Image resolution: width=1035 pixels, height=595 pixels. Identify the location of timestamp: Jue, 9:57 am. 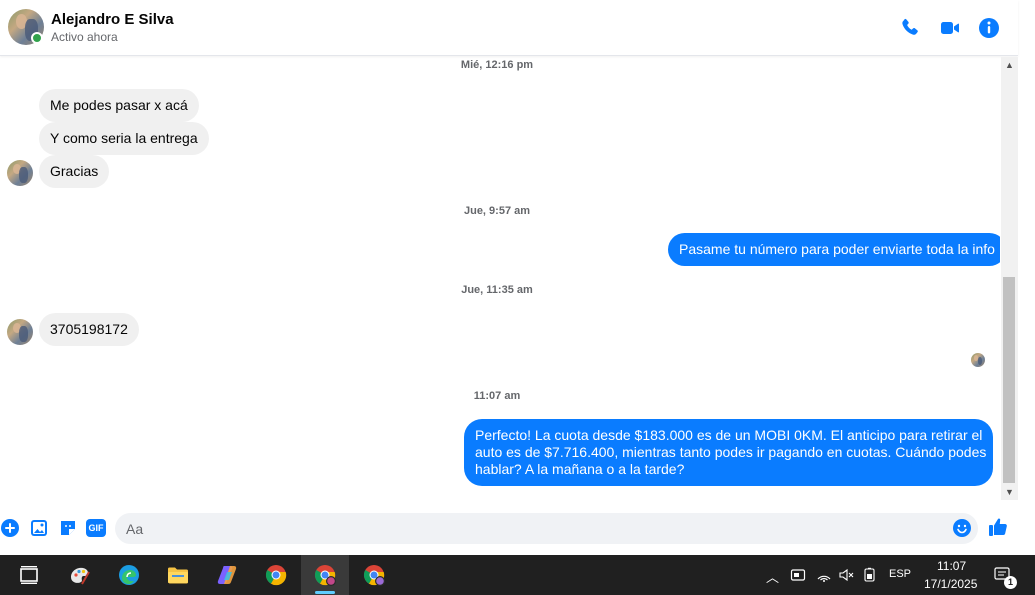
(497, 211).